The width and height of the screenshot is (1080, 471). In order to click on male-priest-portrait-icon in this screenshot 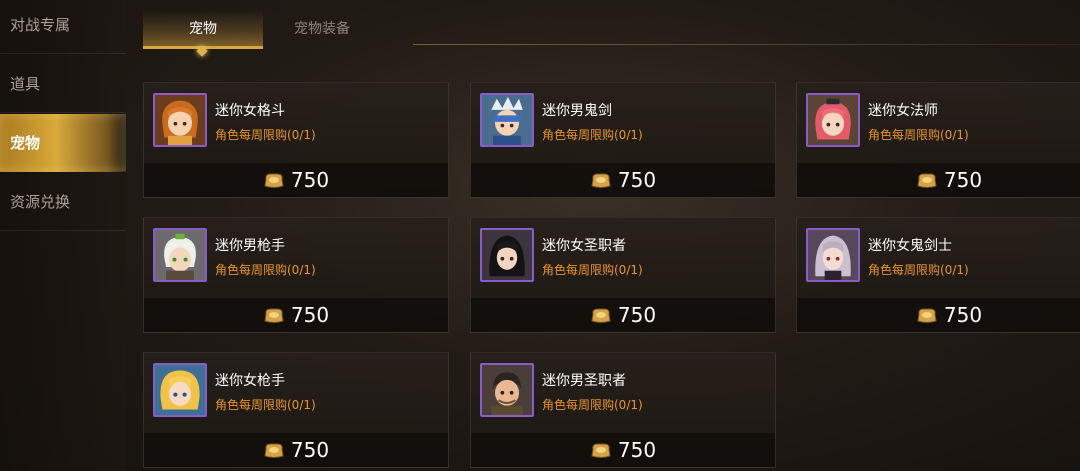, I will do `click(507, 390)`.